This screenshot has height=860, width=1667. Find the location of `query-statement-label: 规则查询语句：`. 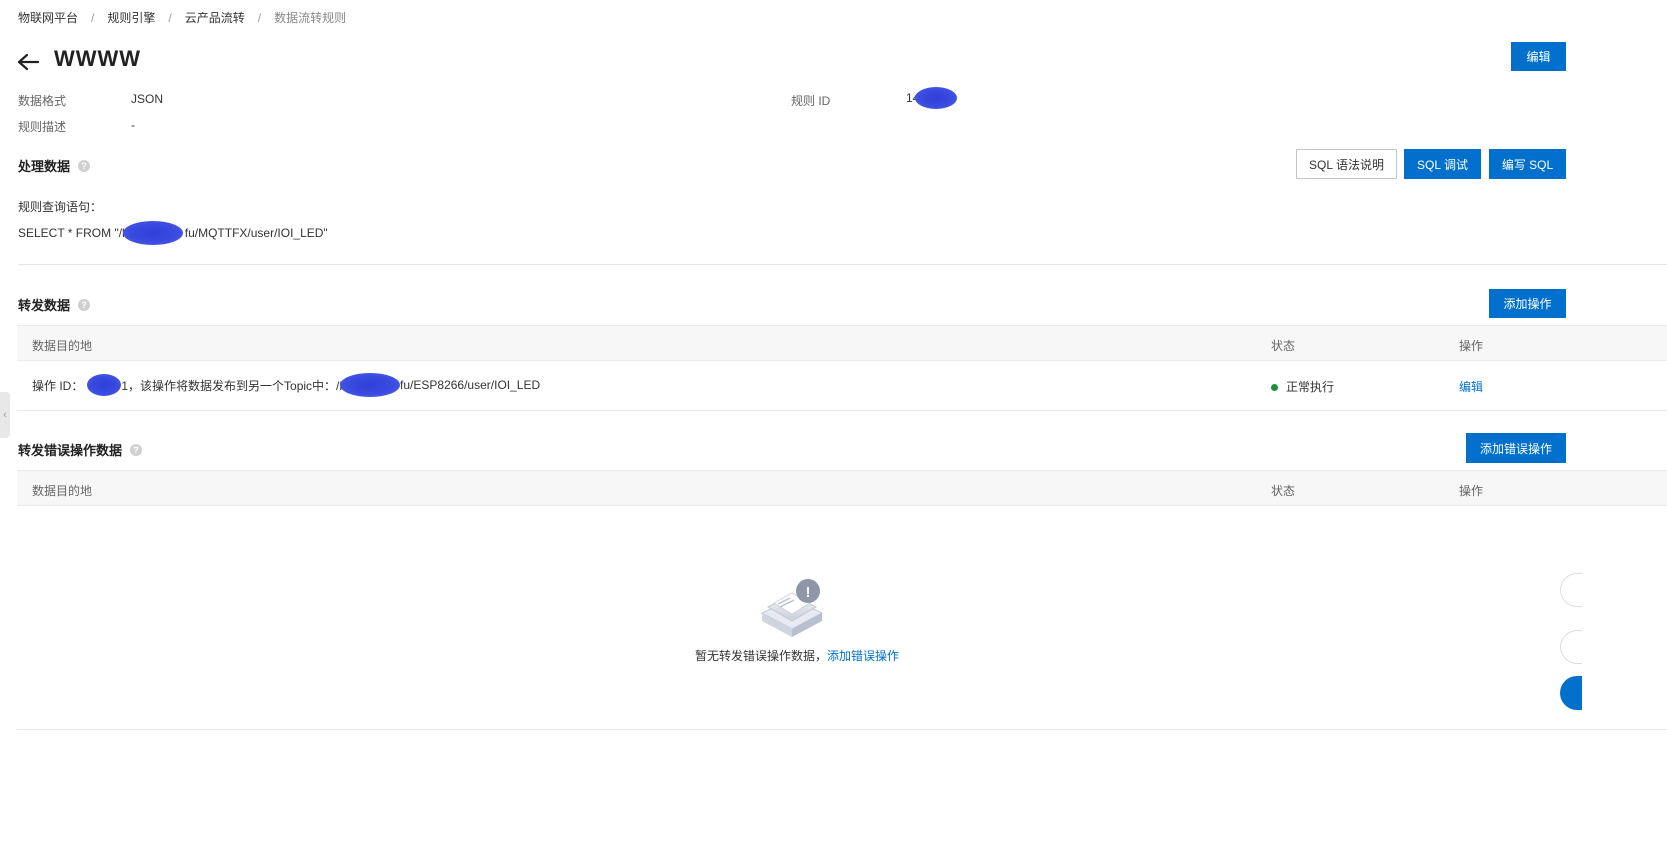

query-statement-label: 规则查询语句： is located at coordinates (60, 207).